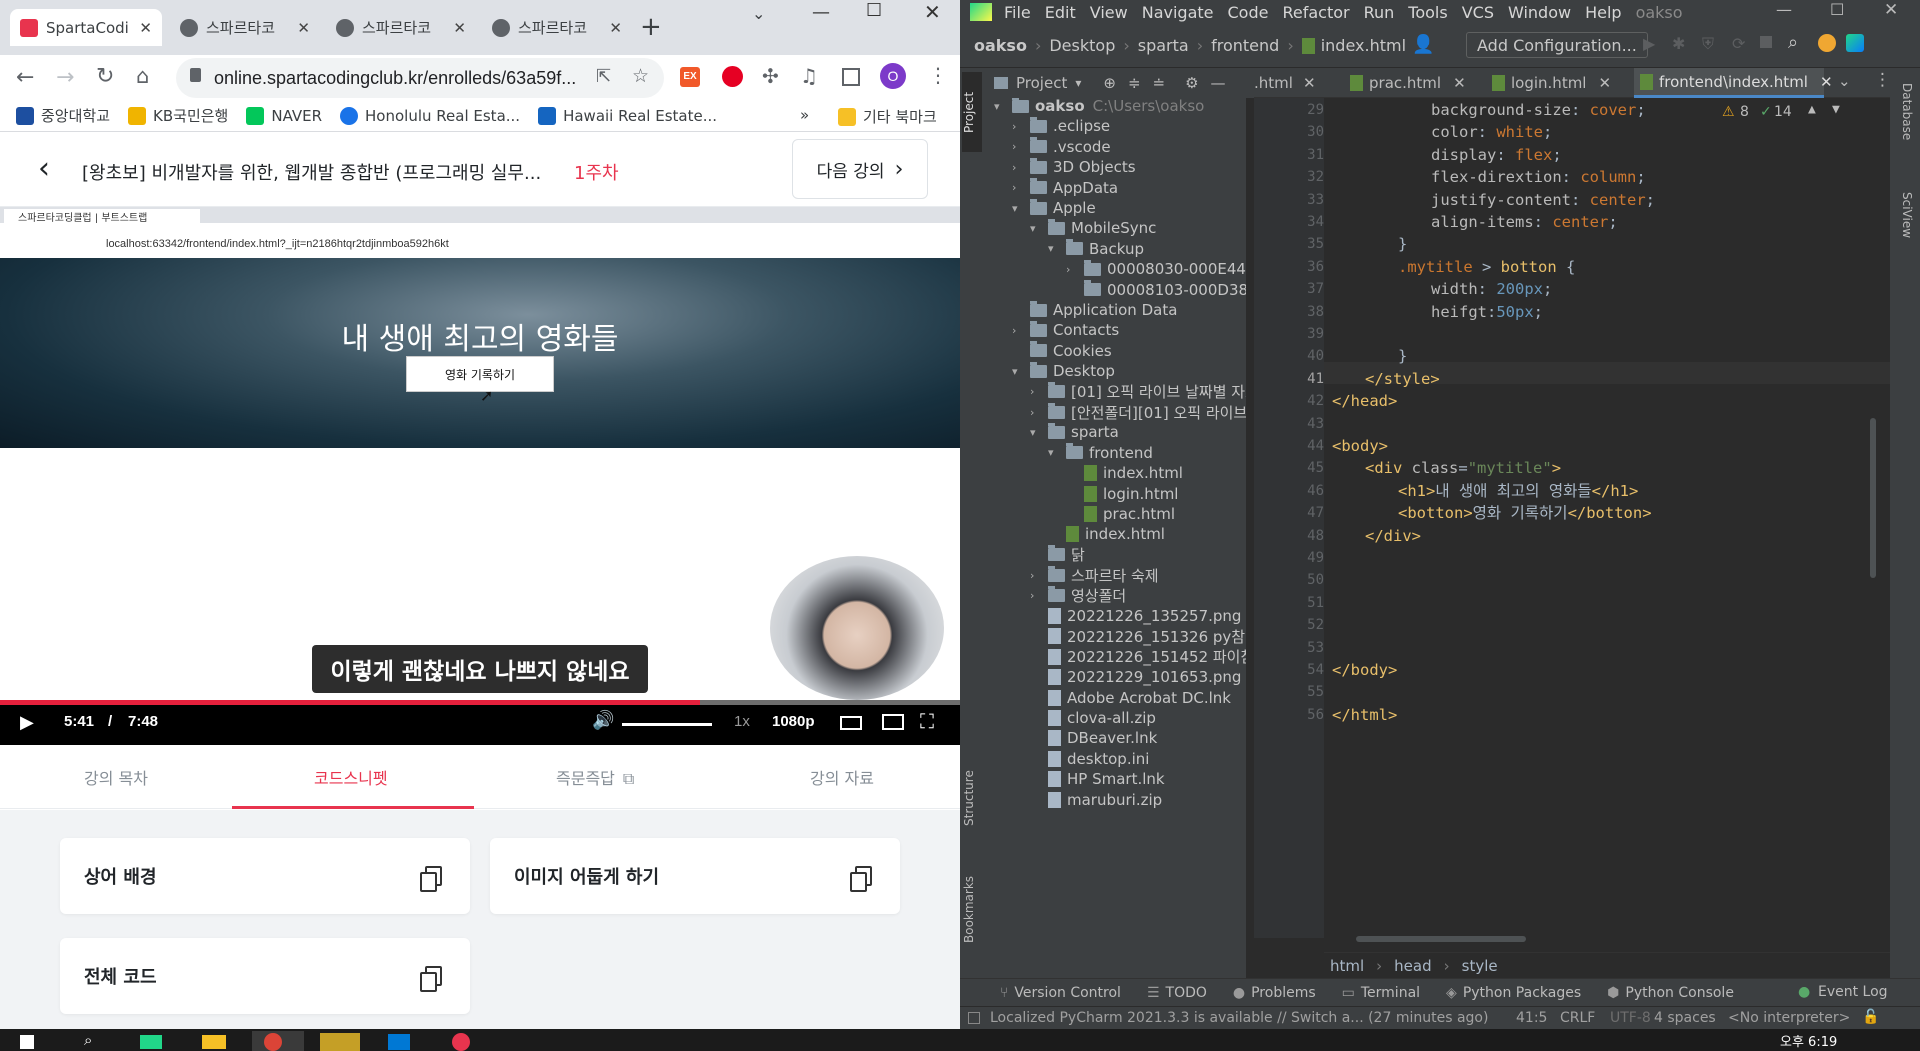 The height and width of the screenshot is (1051, 1920). What do you see at coordinates (142, 76) in the screenshot?
I see `home-icon: ⌂` at bounding box center [142, 76].